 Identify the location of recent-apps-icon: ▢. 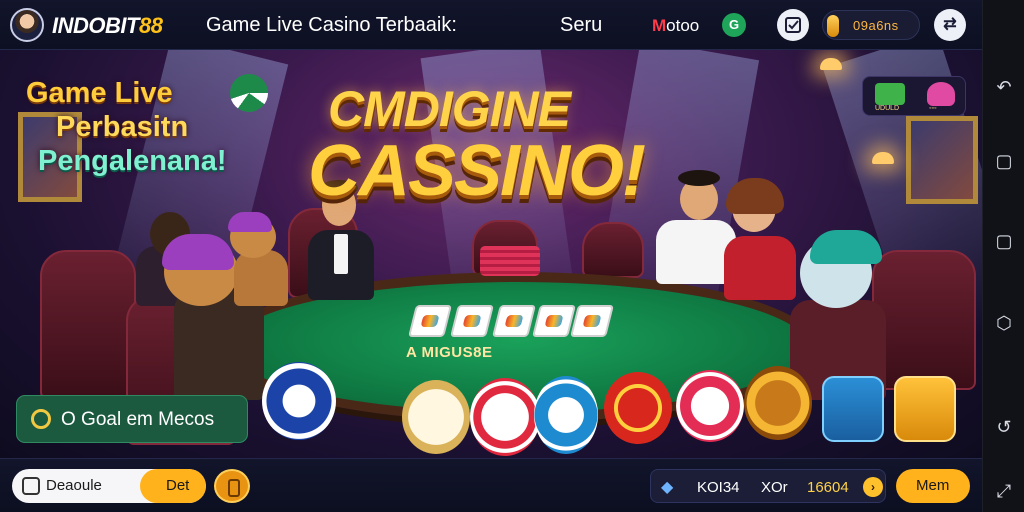
(1004, 161).